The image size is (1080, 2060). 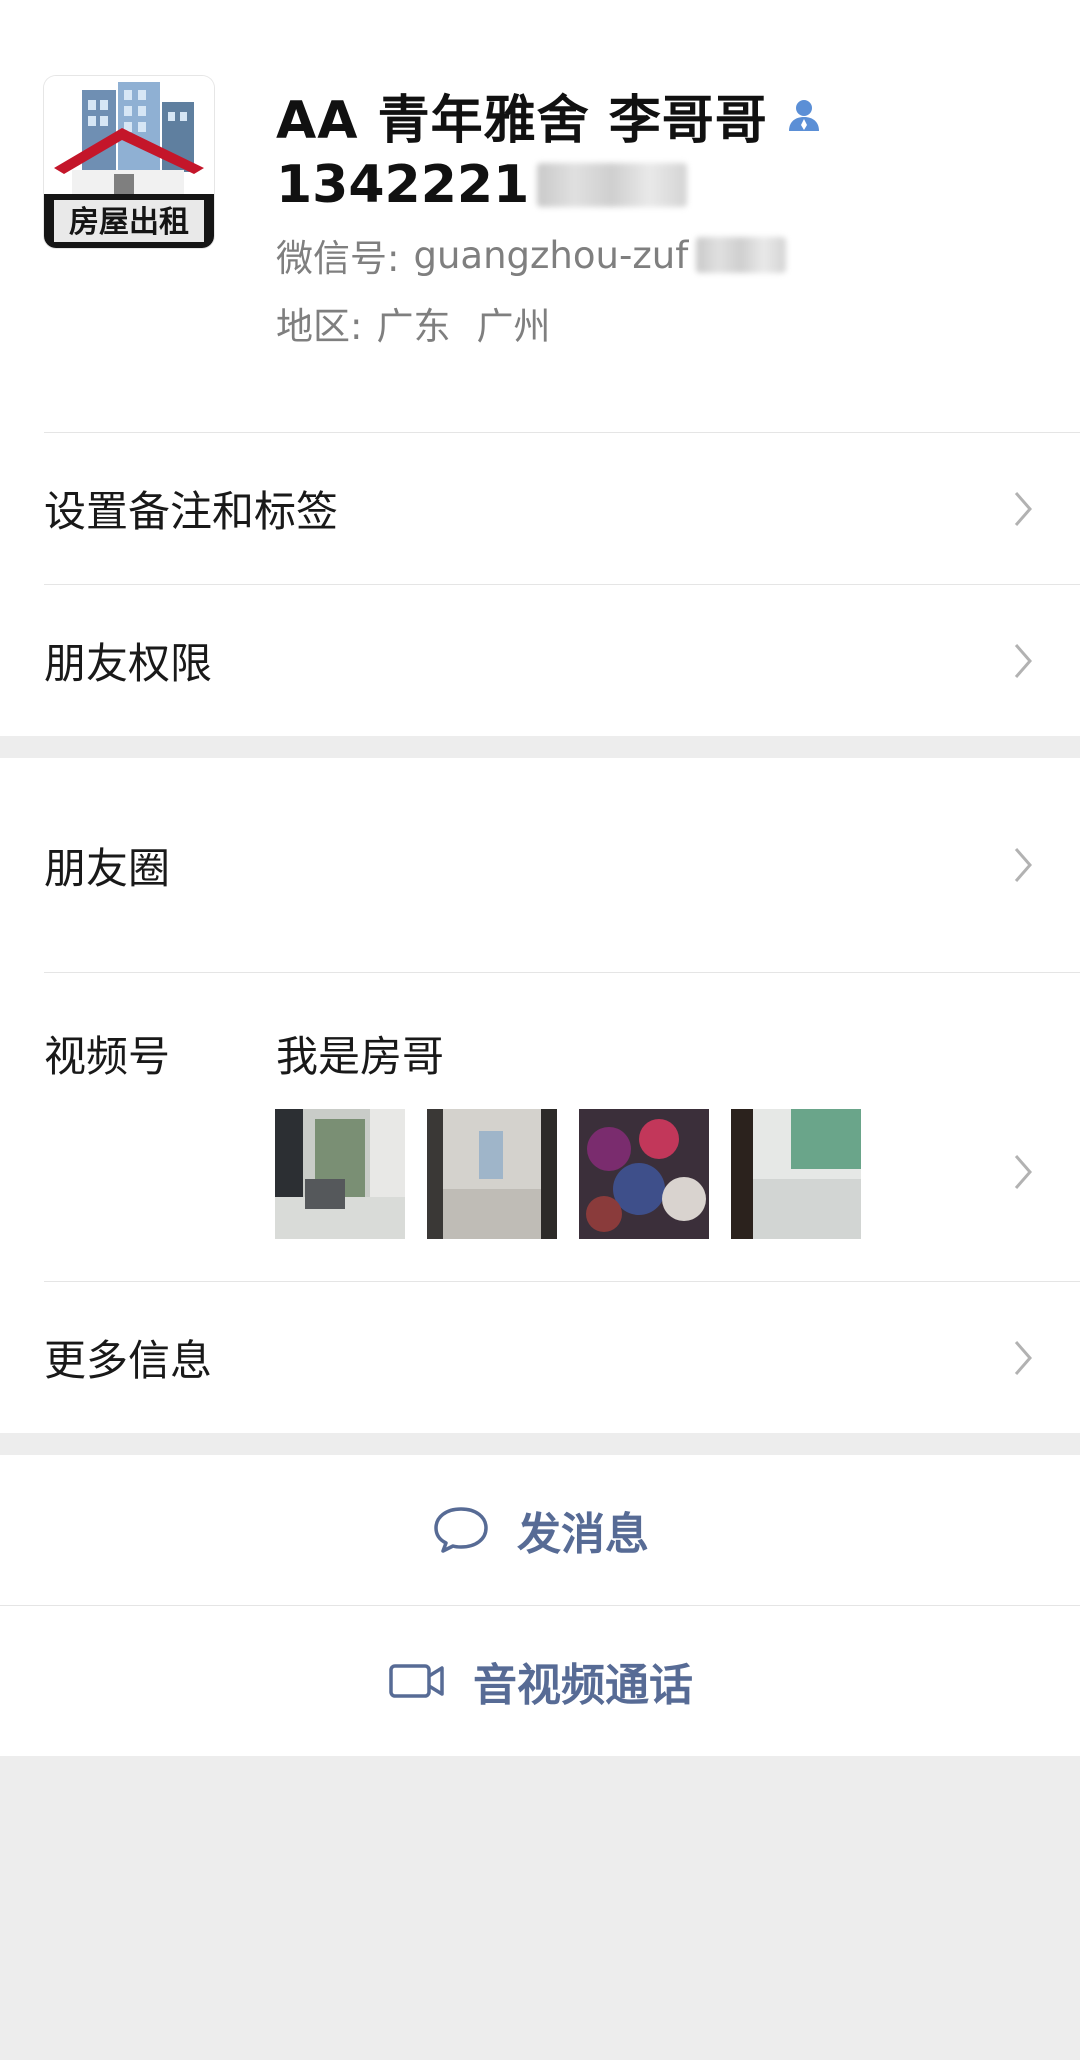 I want to click on region-province: 广东, so click(x=413, y=326).